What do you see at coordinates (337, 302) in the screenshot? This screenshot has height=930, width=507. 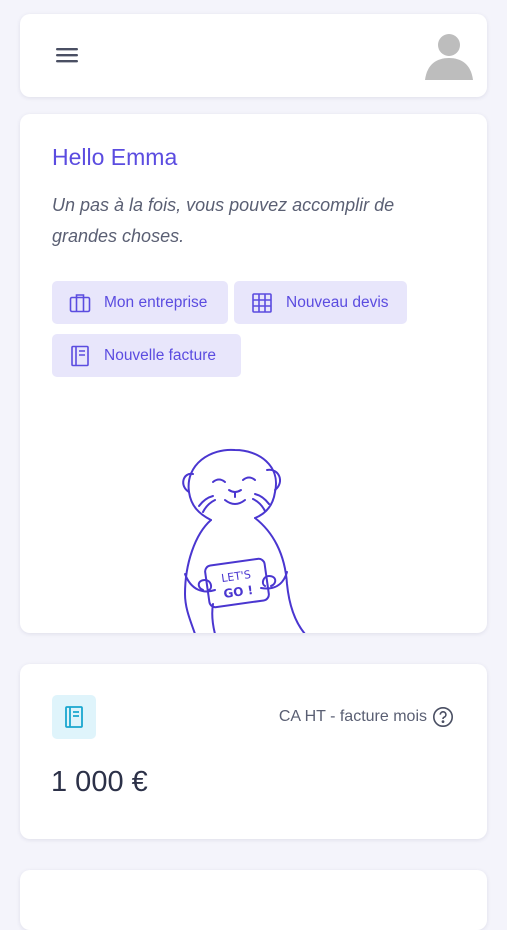 I see `new-quote-label: Nouveau devis` at bounding box center [337, 302].